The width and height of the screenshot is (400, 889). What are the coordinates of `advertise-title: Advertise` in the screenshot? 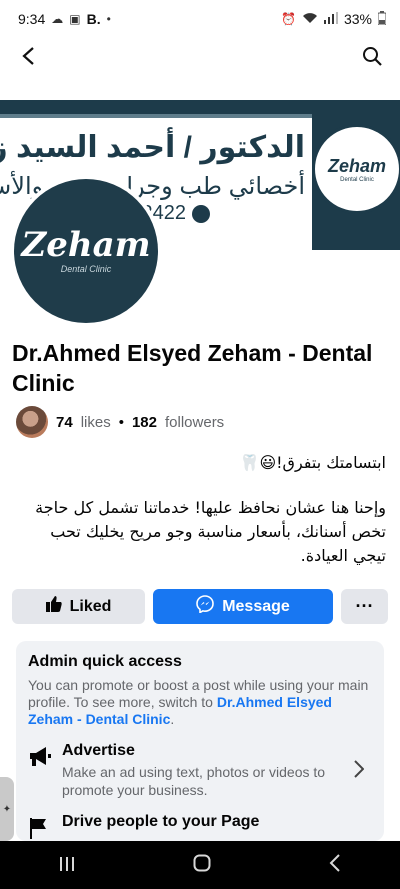 It's located at (98, 750).